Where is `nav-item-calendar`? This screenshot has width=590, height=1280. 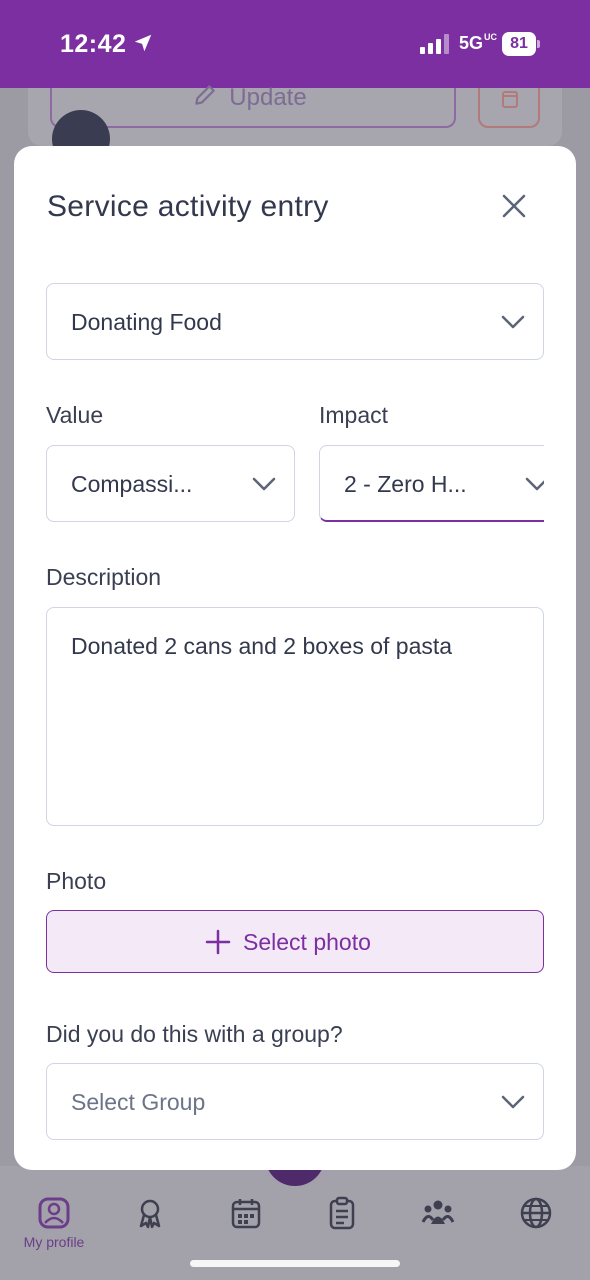
nav-item-calendar is located at coordinates (246, 1213).